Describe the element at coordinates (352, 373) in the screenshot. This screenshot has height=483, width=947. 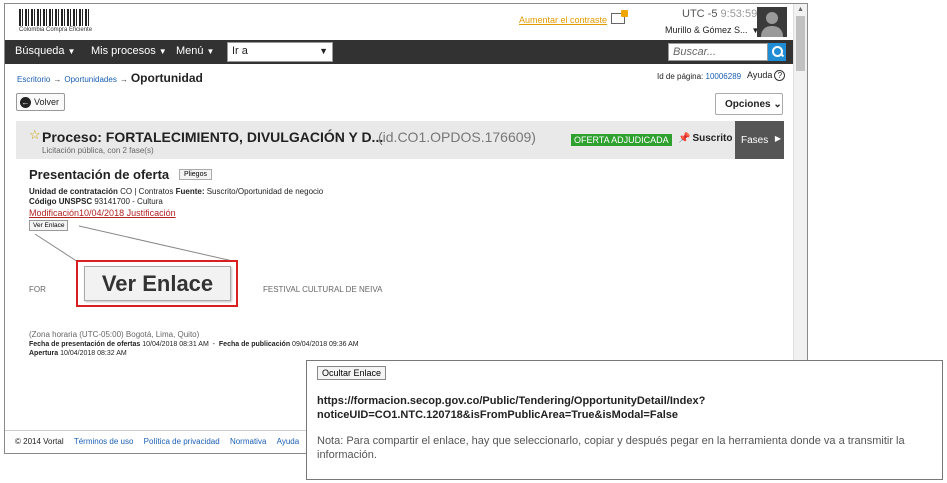
I see `hide-link-button: Ocultar Enlace` at that location.